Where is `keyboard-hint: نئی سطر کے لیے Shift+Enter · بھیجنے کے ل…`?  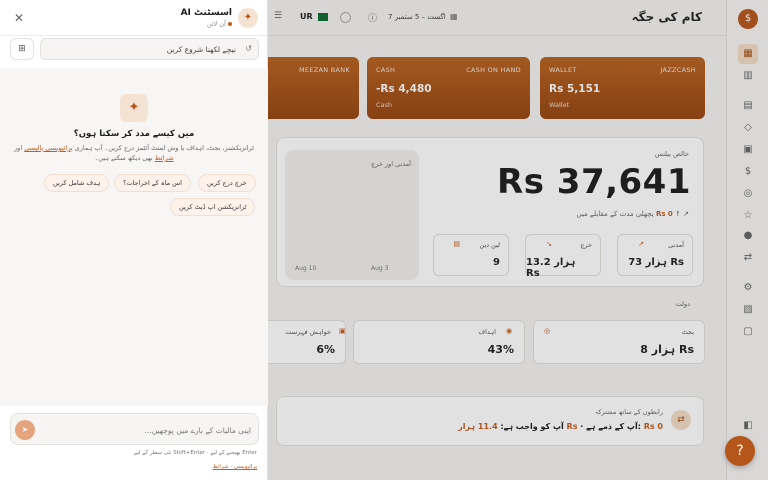 keyboard-hint: نئی سطر کے لیے Shift+Enter · بھیجنے کے ل… is located at coordinates (195, 453).